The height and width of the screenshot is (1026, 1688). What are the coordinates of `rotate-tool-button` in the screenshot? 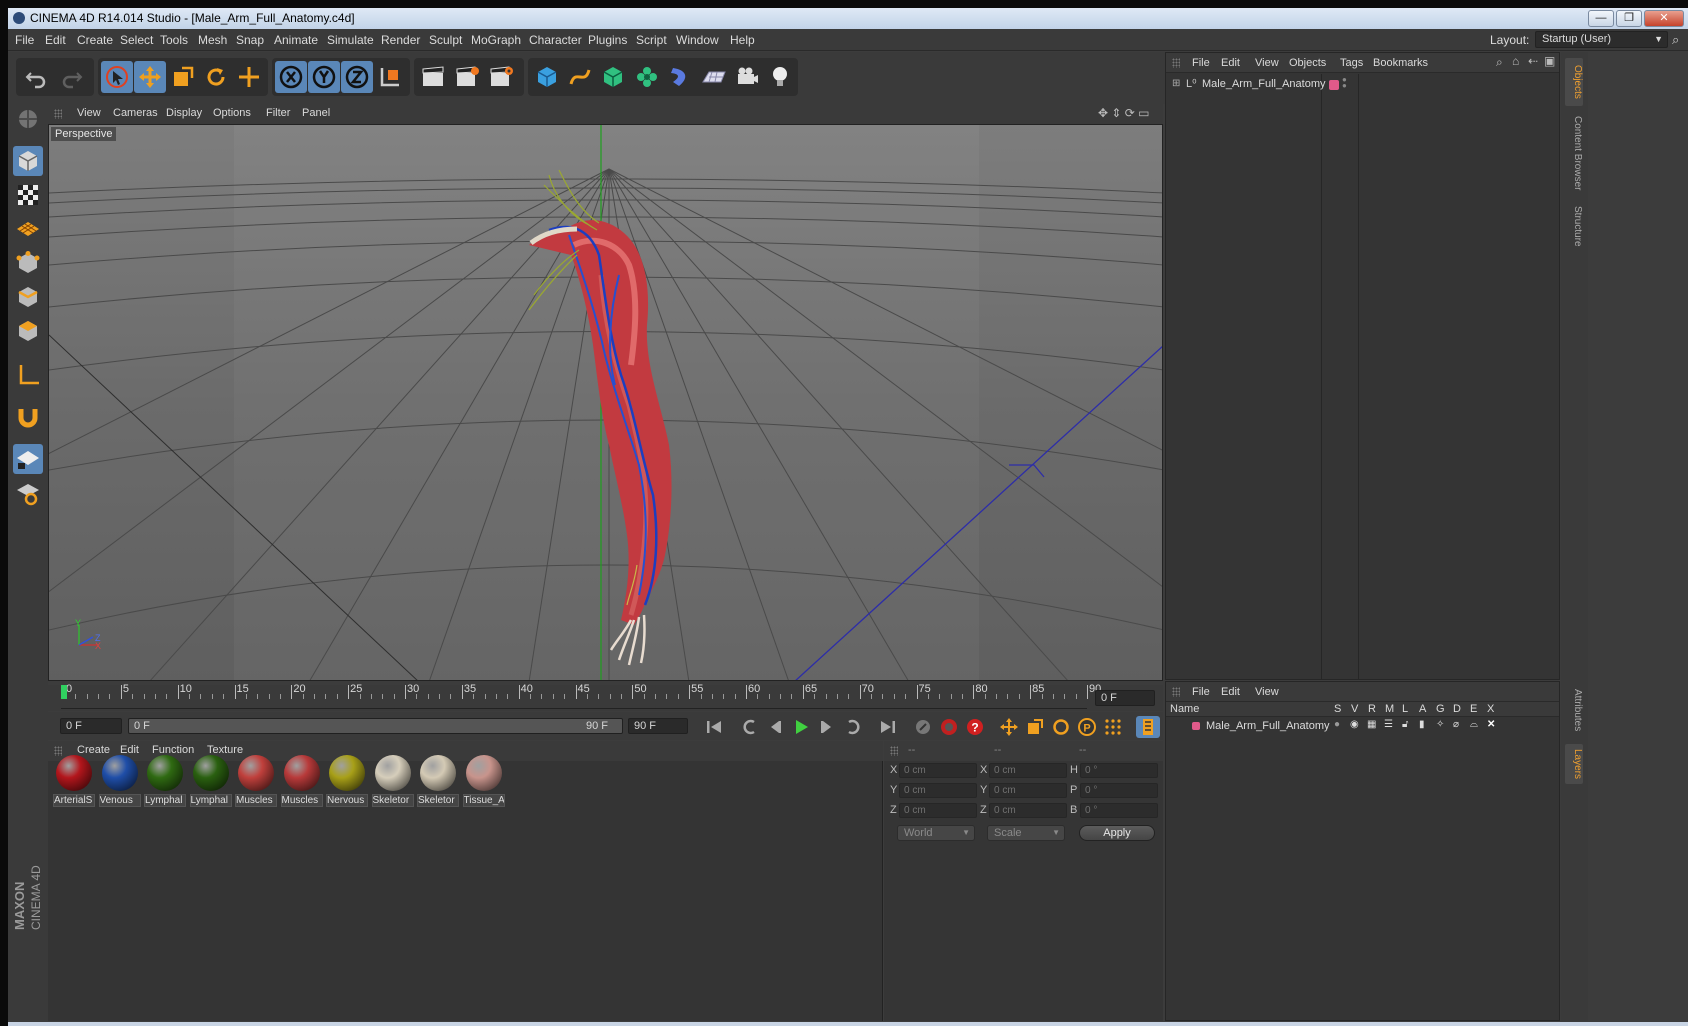 It's located at (216, 77).